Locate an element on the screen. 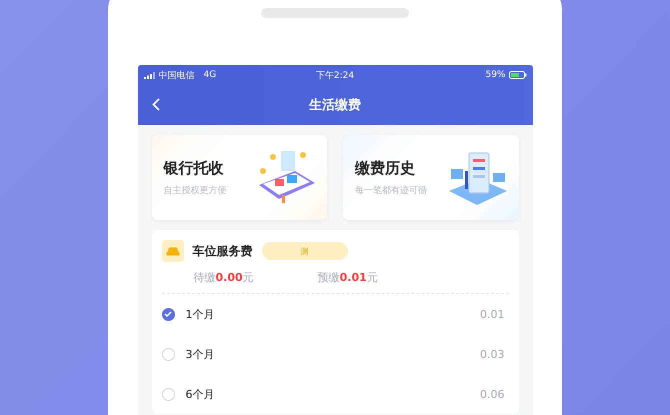 The width and height of the screenshot is (670, 415). battery-percent: 59% is located at coordinates (495, 75).